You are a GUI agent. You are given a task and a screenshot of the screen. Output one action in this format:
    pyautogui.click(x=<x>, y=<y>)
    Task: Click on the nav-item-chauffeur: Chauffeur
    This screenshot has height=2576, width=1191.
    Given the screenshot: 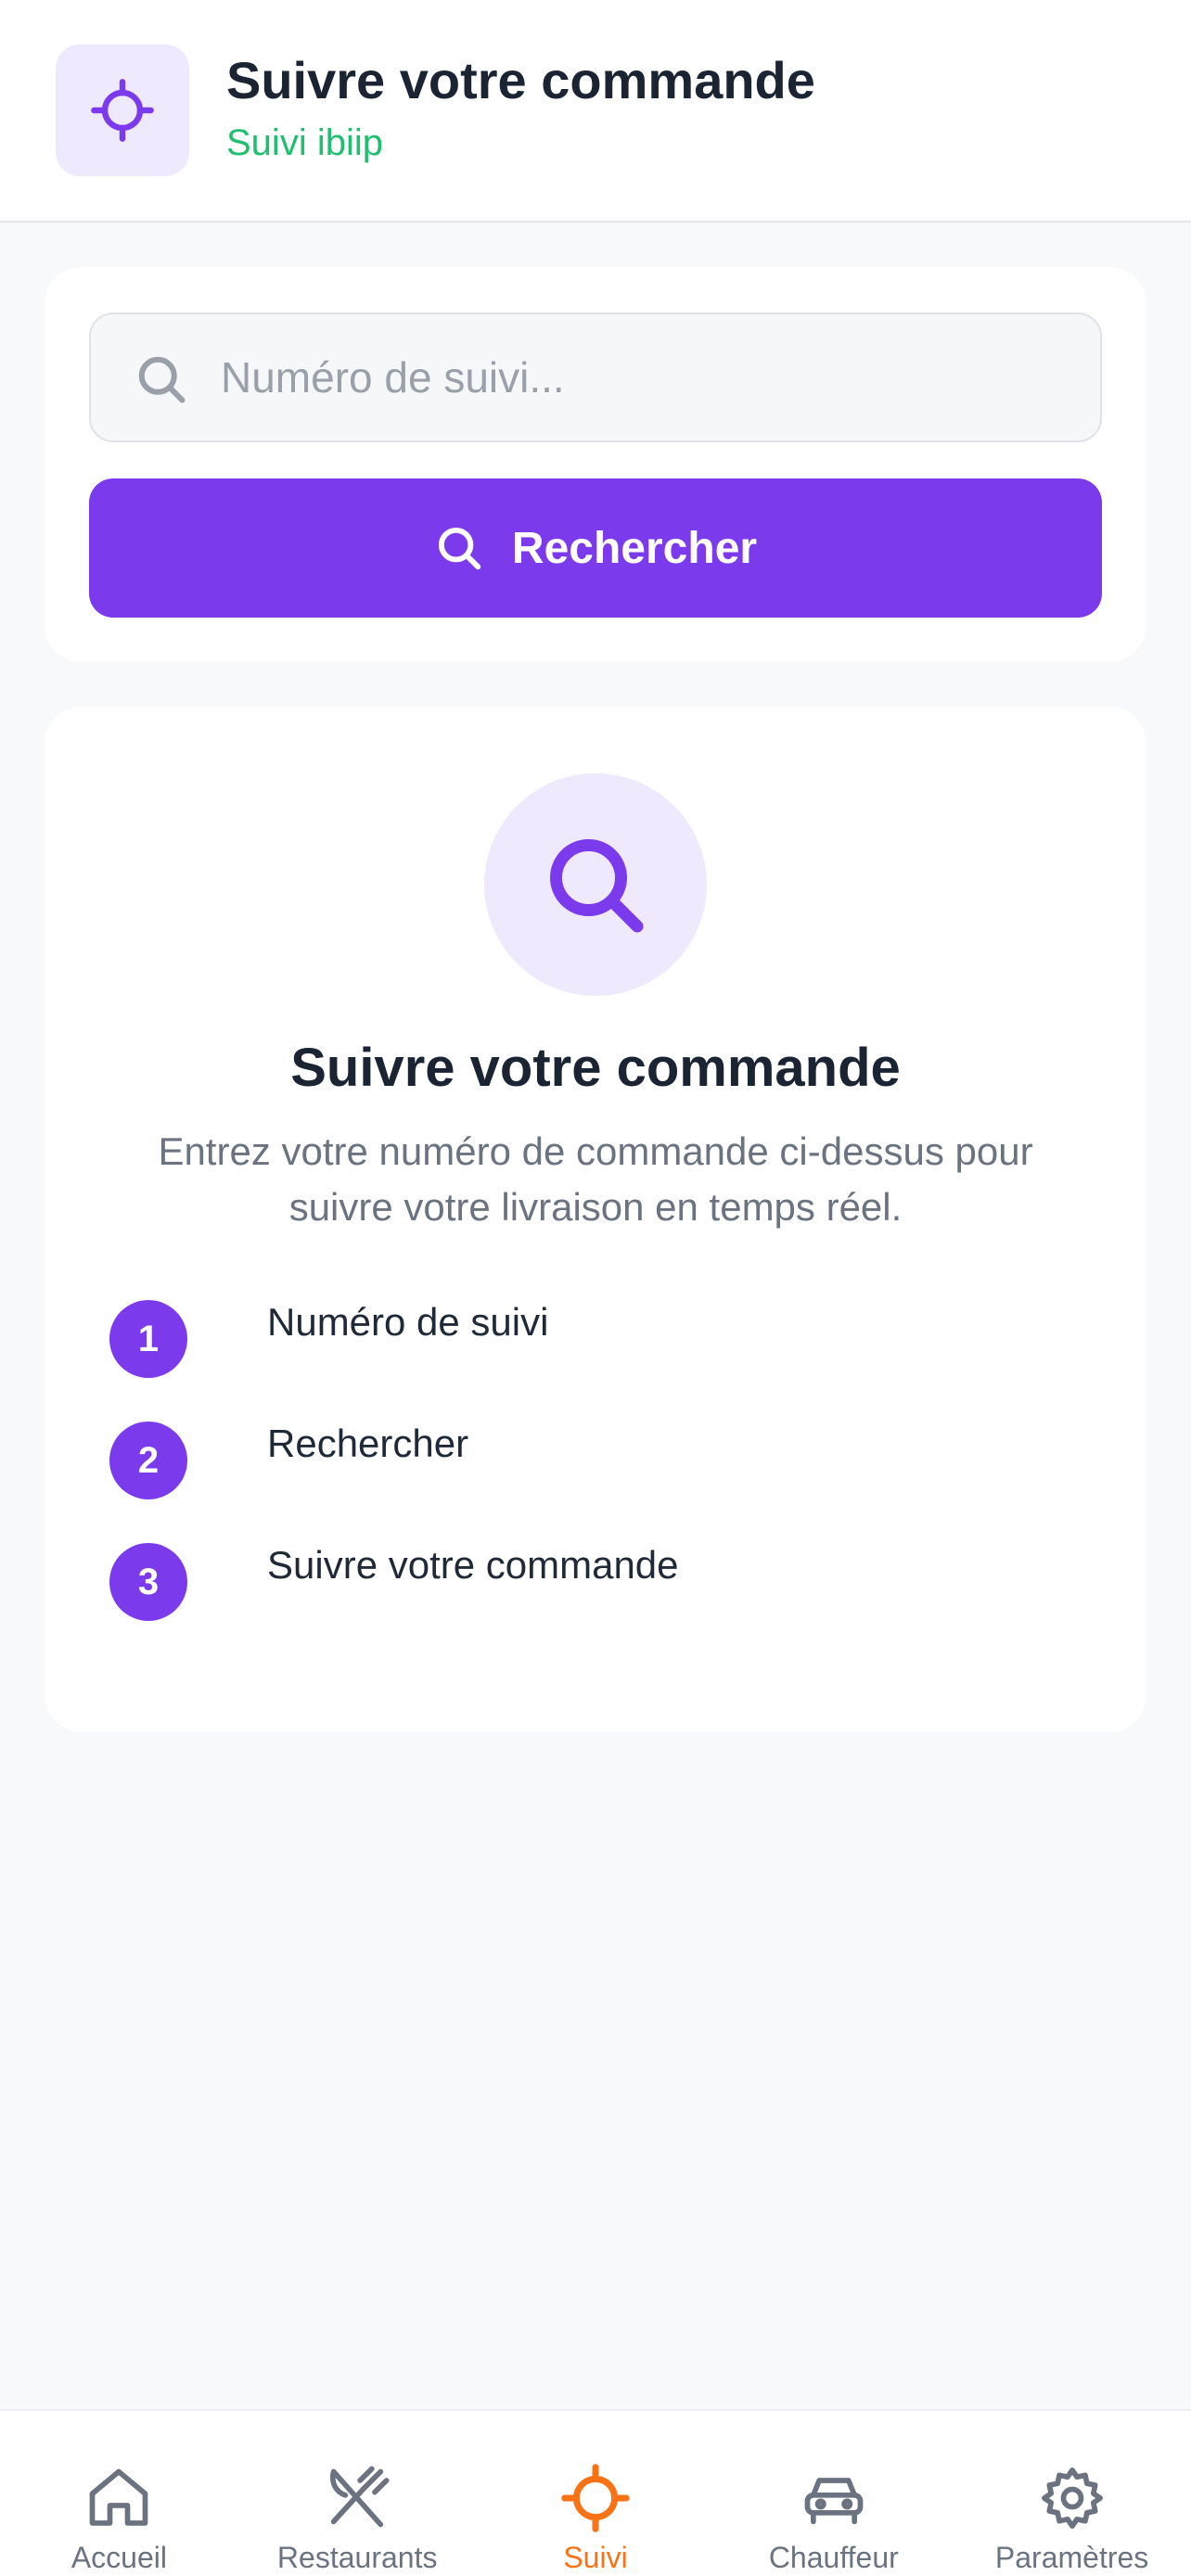 What is the action you would take?
    pyautogui.click(x=833, y=2493)
    